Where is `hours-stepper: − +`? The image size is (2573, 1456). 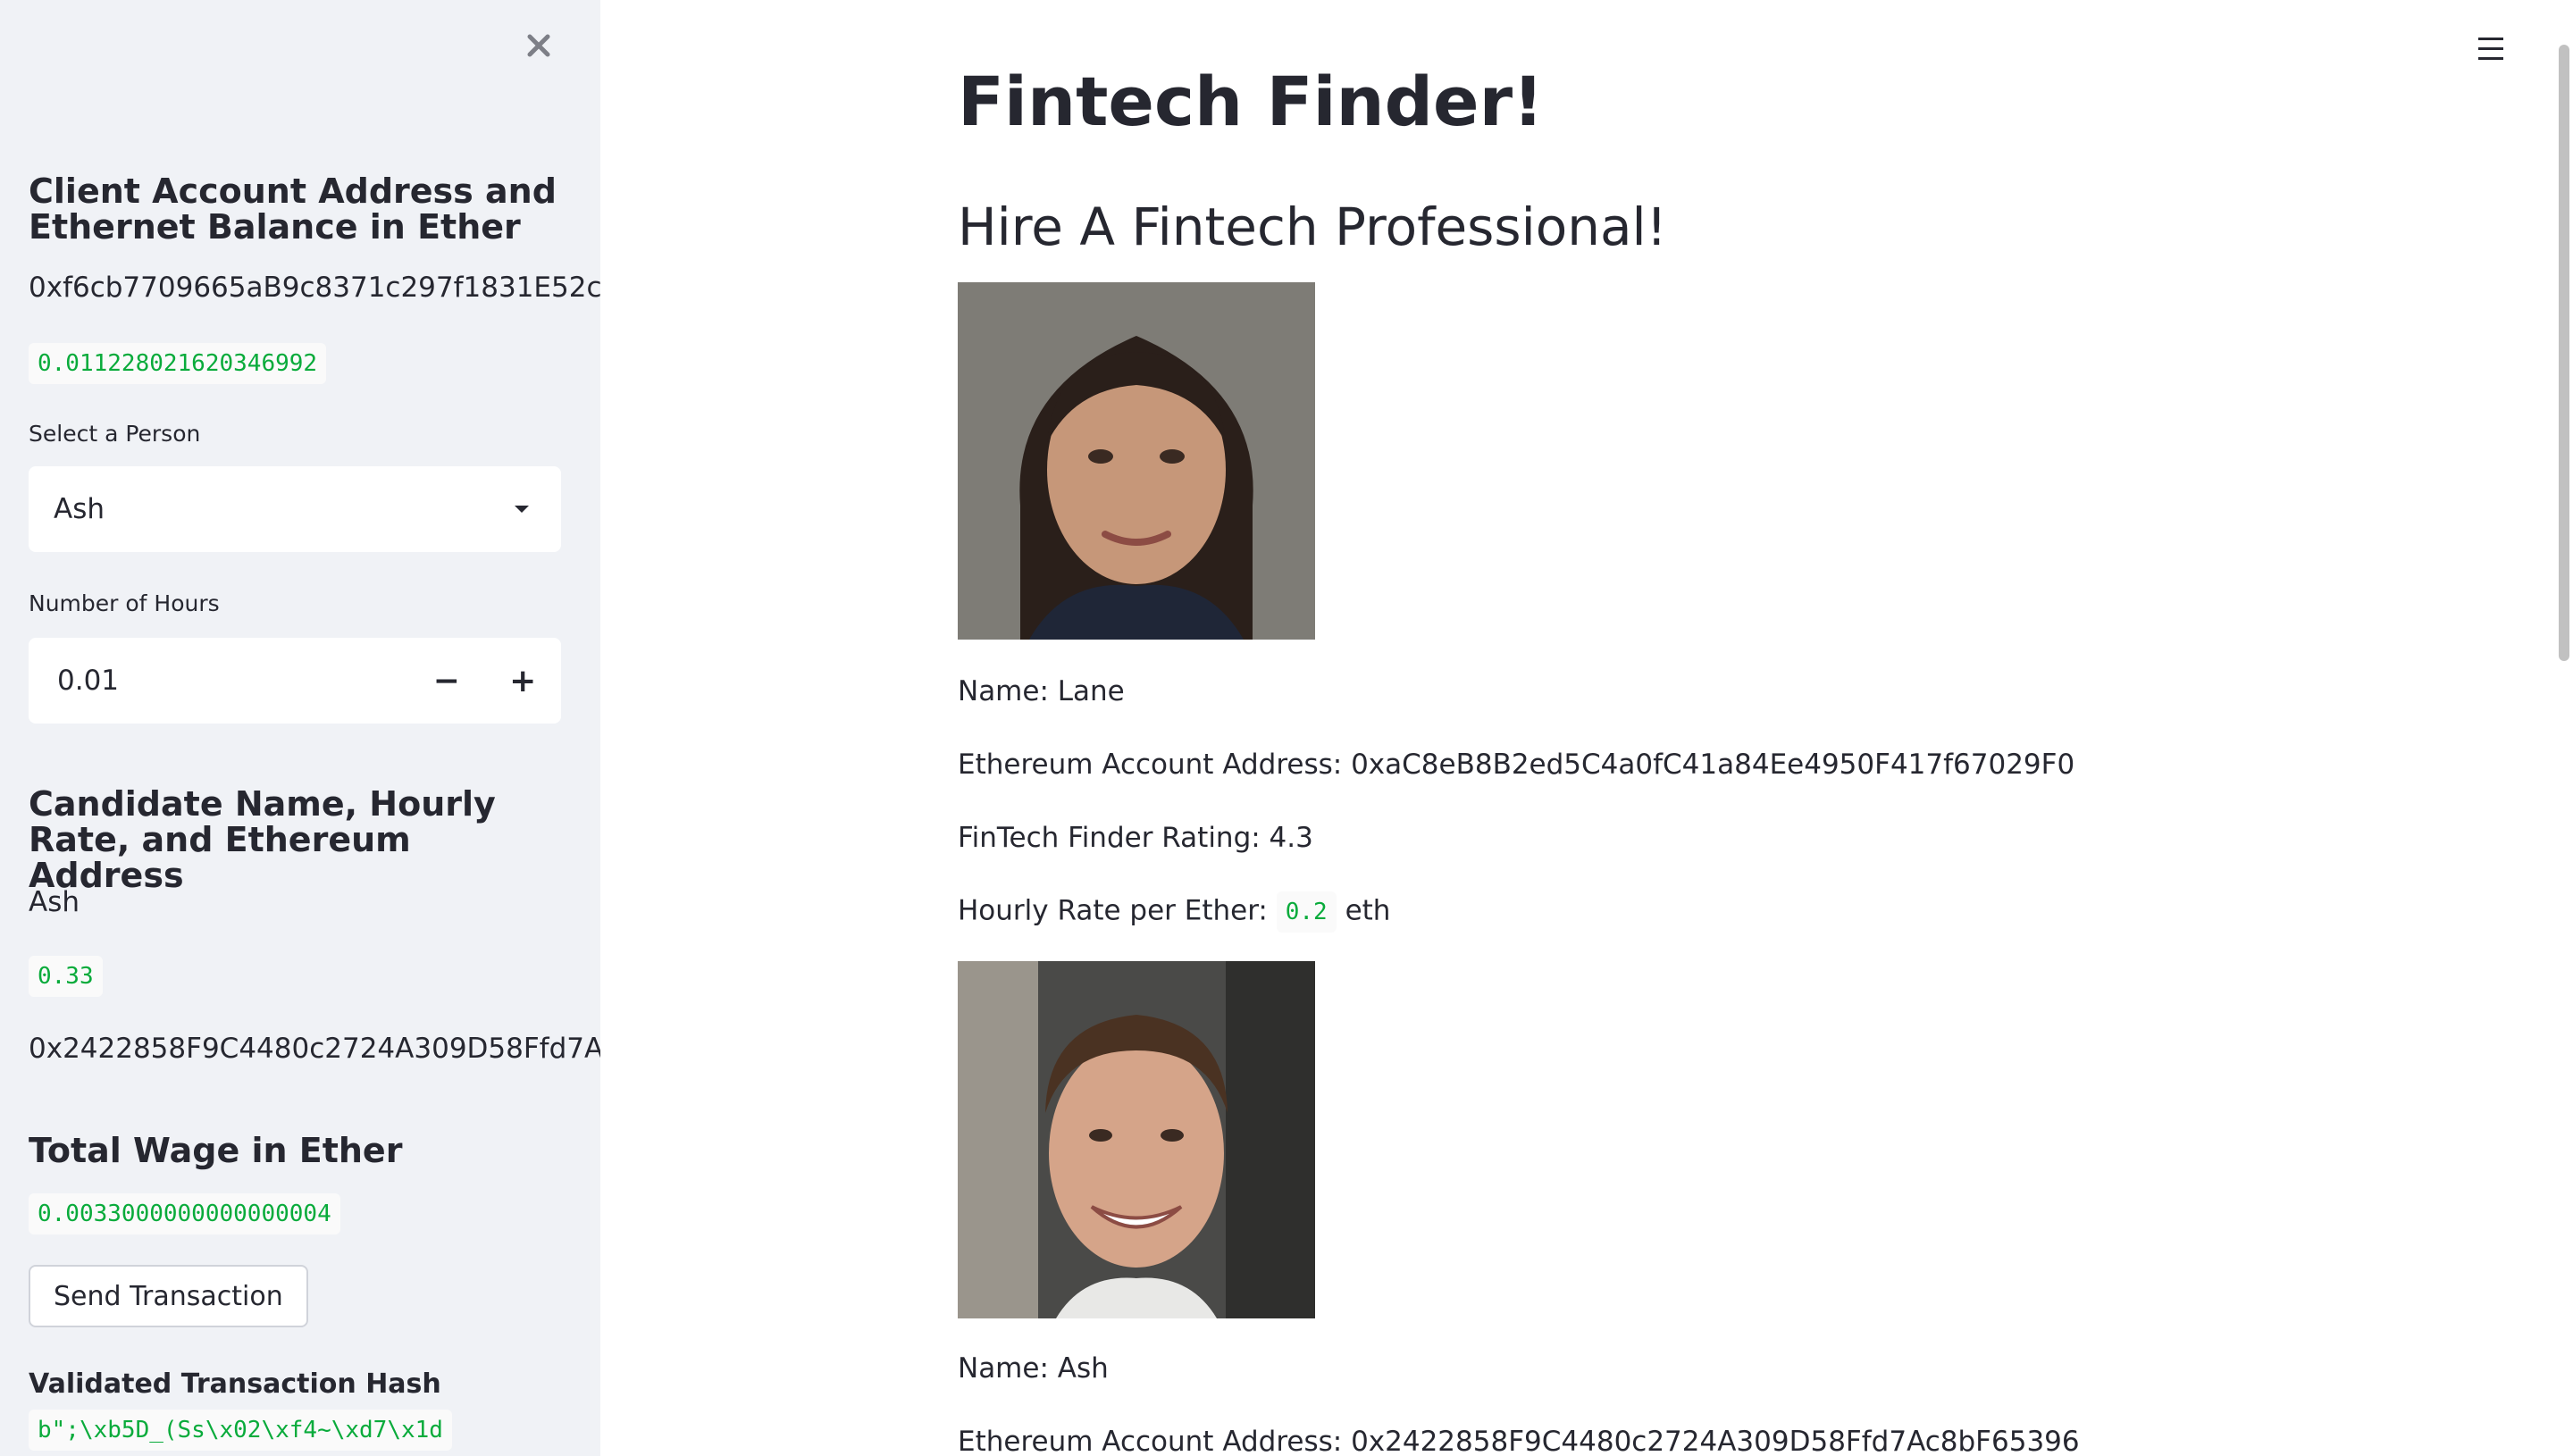
hours-stepper: − + is located at coordinates (295, 681).